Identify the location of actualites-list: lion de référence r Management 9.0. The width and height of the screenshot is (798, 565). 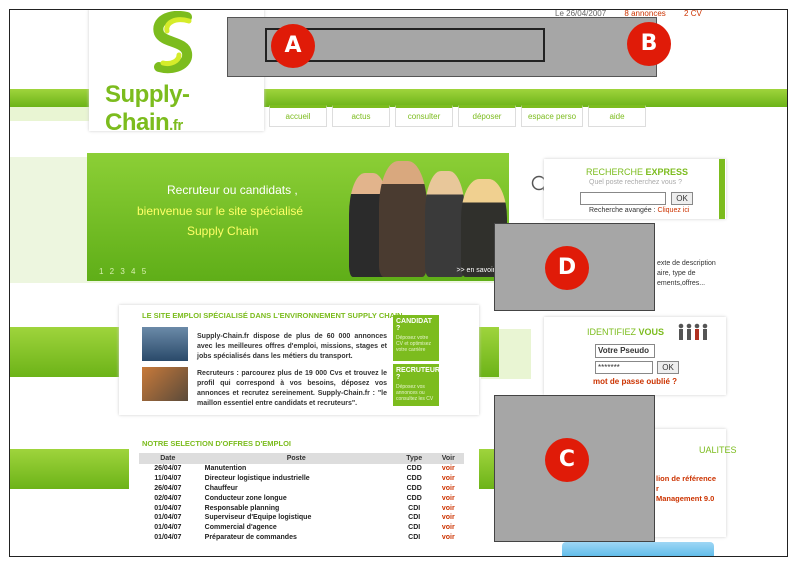
(686, 489).